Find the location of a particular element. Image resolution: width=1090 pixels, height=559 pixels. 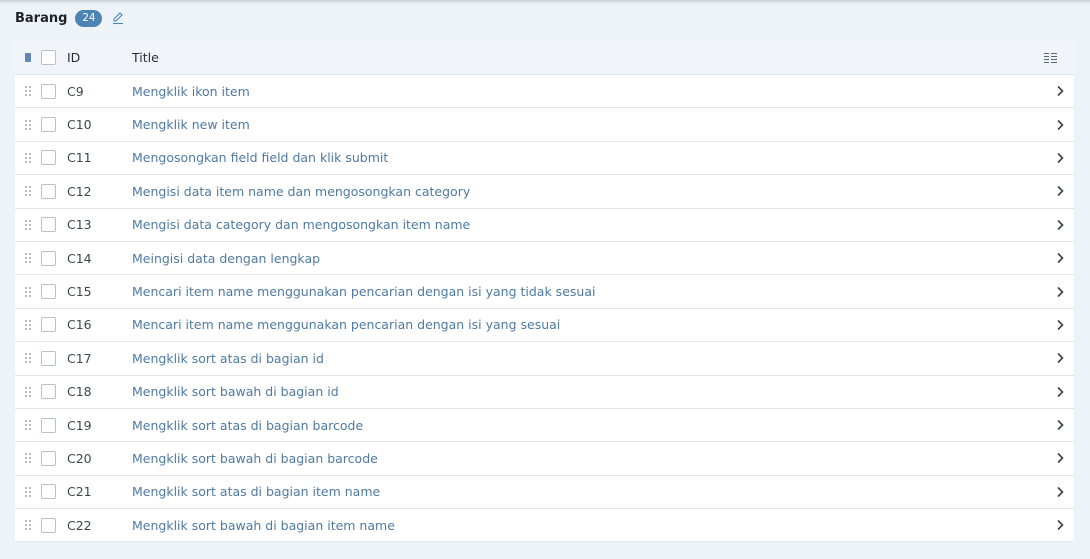

table-row: C9 Mengklik ikon item is located at coordinates (544, 92).